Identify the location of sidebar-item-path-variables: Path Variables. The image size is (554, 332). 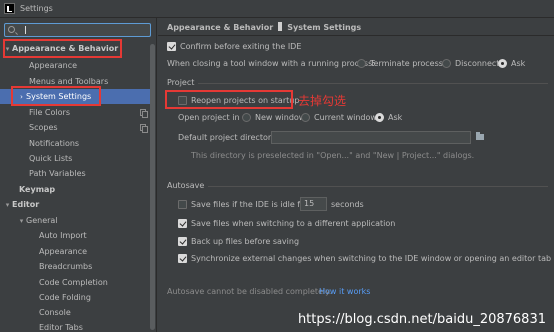
(75, 173).